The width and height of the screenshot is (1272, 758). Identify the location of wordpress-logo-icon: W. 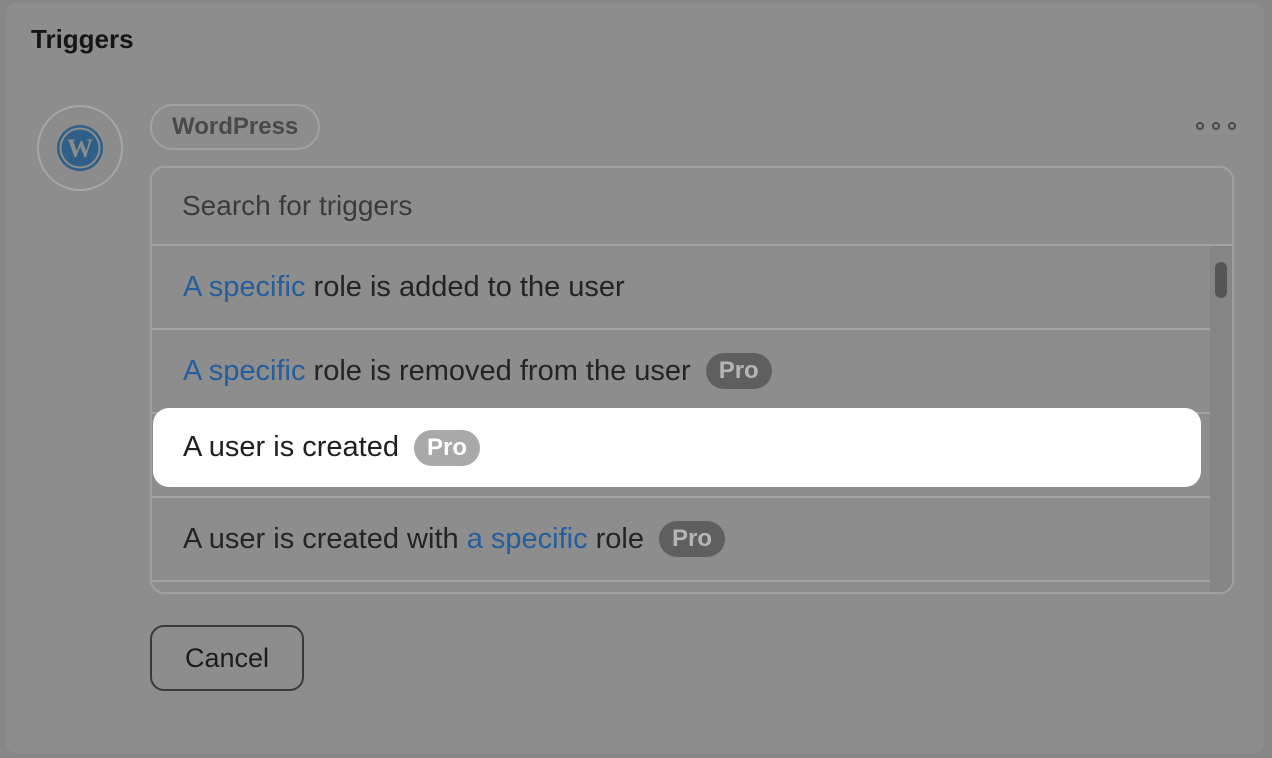
(80, 148).